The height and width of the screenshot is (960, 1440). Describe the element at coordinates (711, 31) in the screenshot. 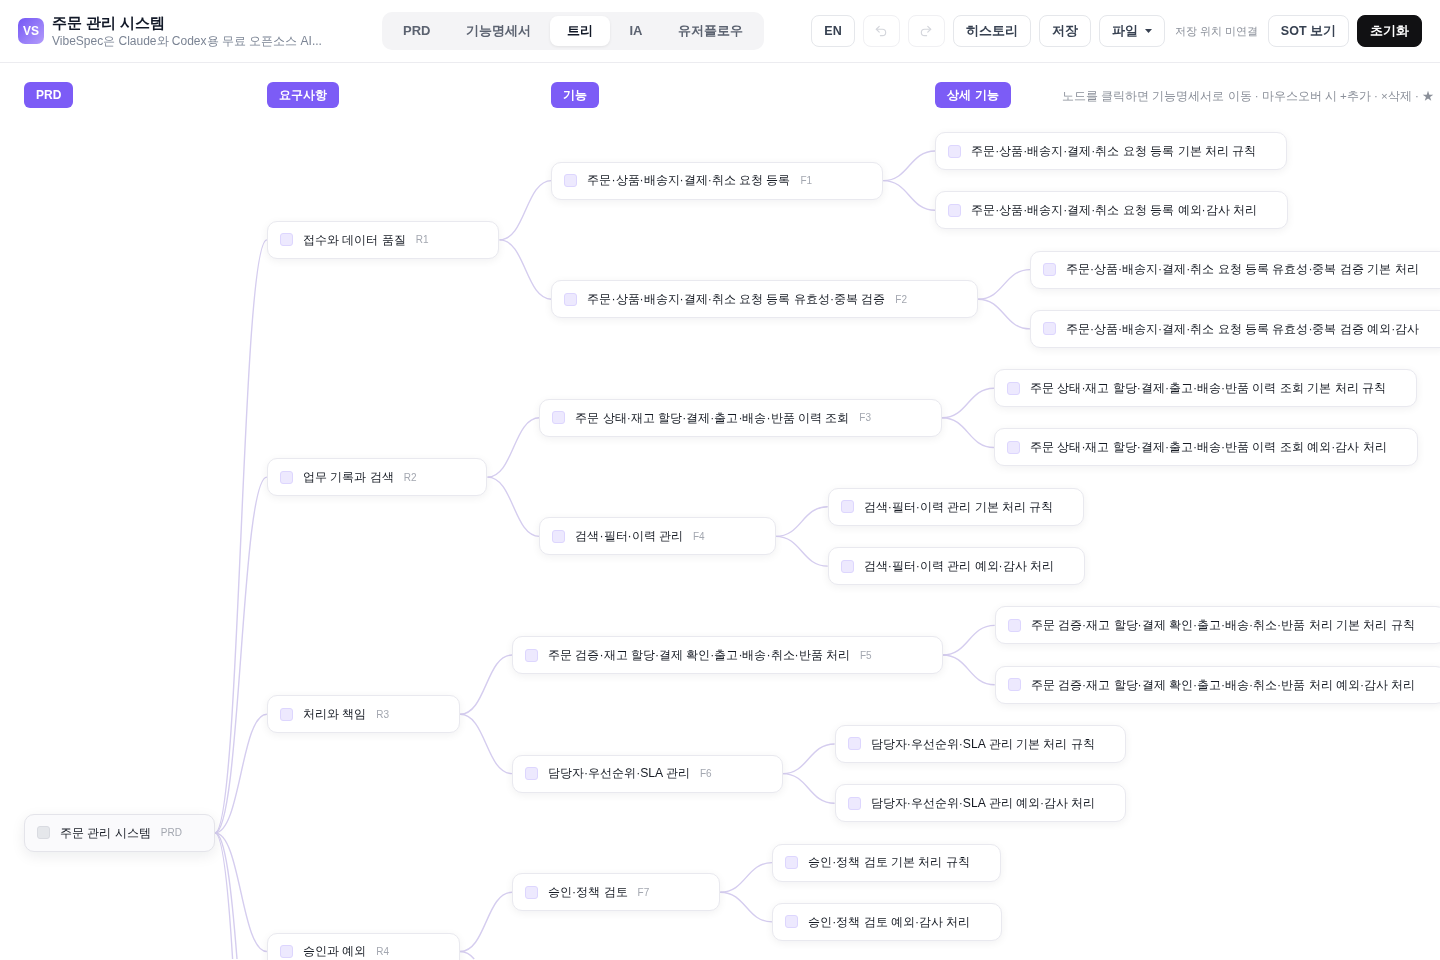

I see `tab: 유저플로우` at that location.